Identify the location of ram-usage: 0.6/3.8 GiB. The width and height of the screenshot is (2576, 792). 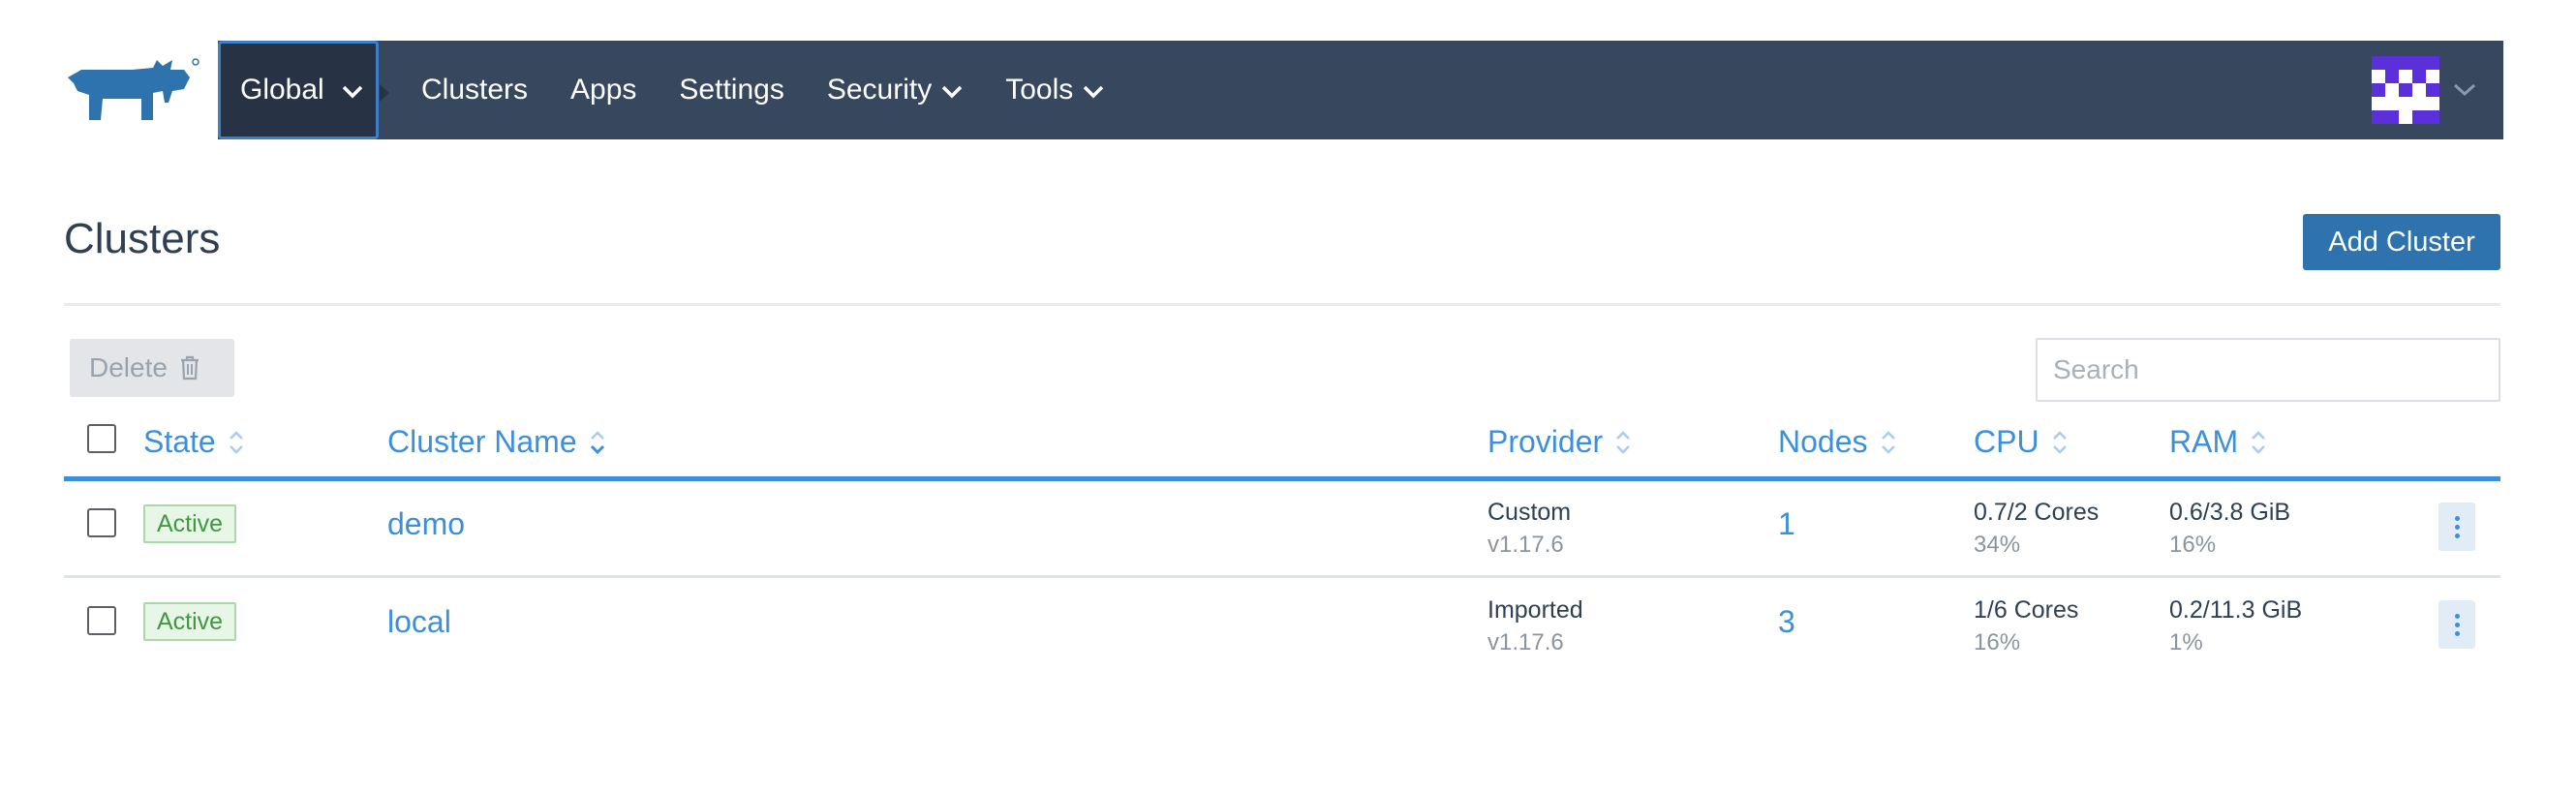
(2230, 512).